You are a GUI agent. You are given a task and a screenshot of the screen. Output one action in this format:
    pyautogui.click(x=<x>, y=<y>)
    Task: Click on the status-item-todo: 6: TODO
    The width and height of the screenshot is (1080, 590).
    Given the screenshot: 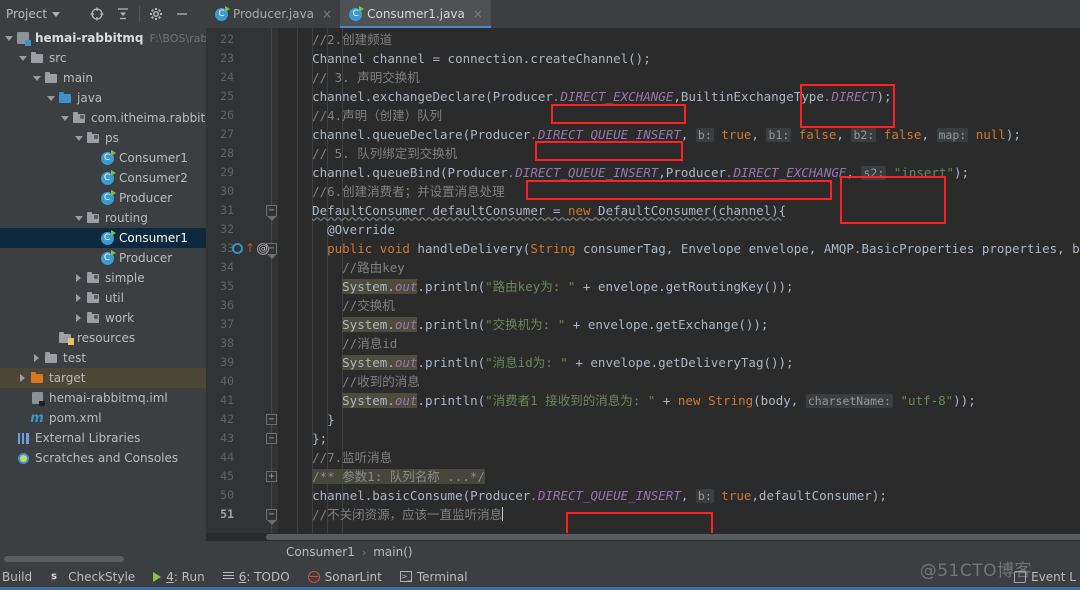 What is the action you would take?
    pyautogui.click(x=256, y=577)
    